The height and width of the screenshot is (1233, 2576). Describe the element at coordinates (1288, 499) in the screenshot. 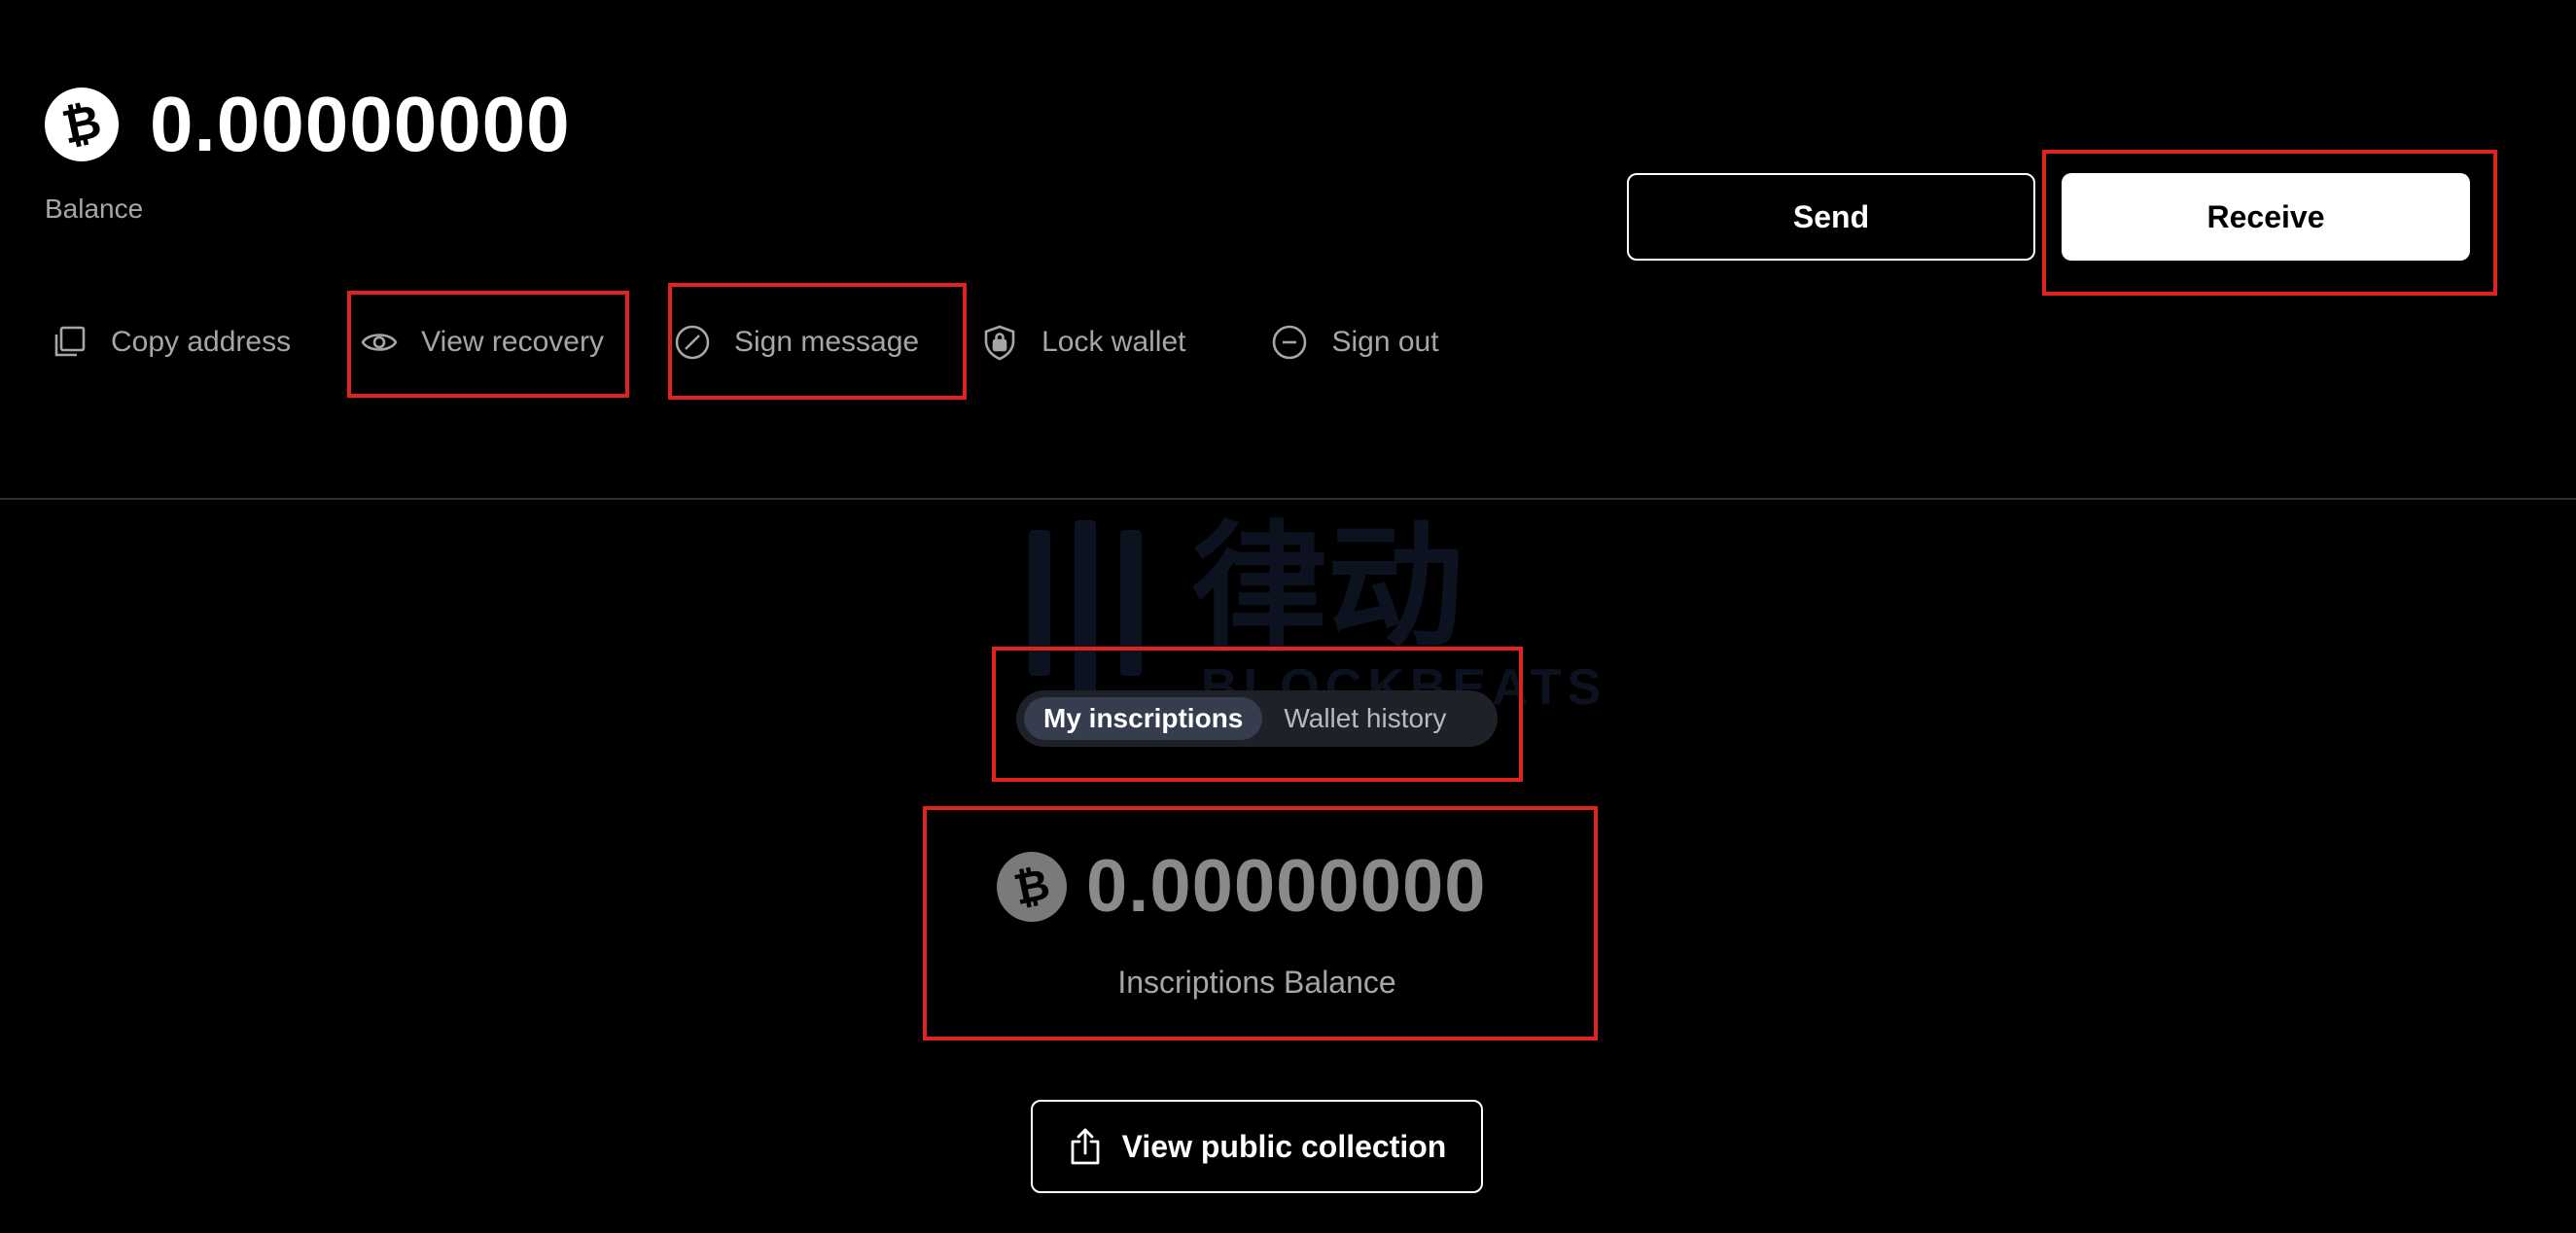

I see `section-divider` at that location.